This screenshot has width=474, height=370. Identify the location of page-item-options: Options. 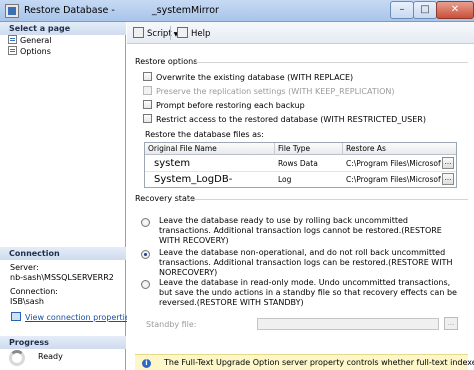
(29, 51).